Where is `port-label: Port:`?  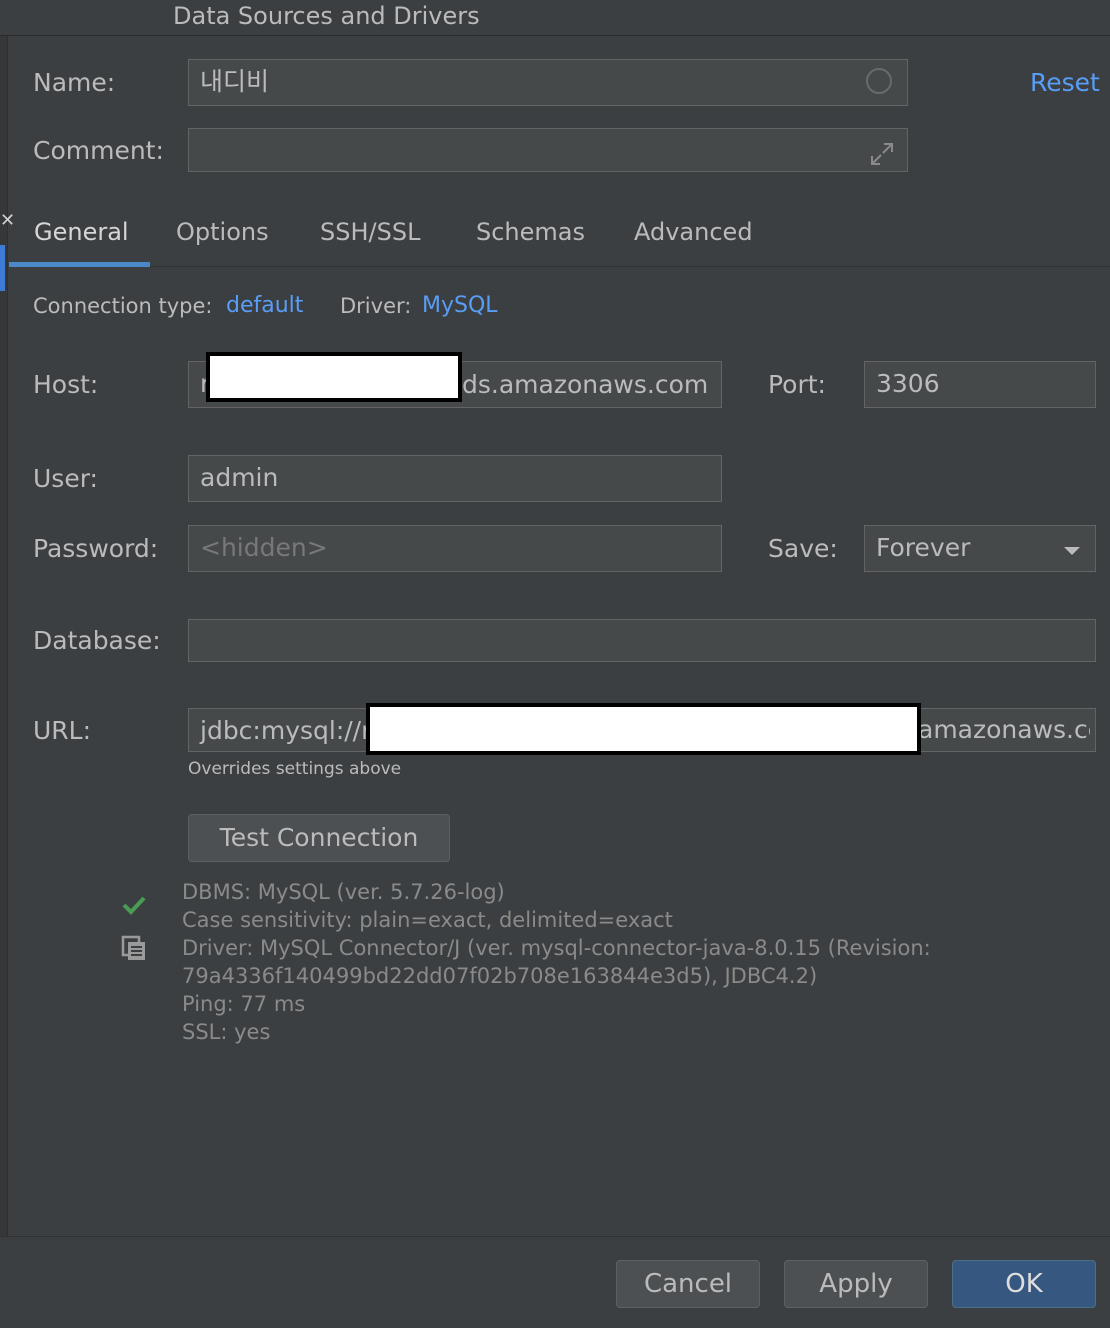
port-label: Port: is located at coordinates (797, 384).